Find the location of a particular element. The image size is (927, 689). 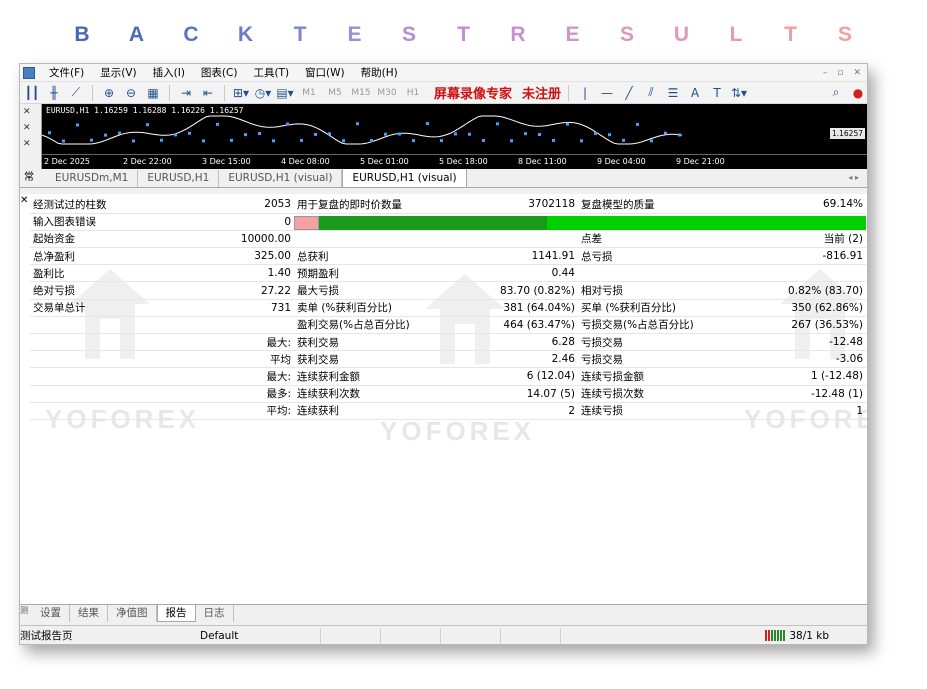

report-label is located at coordinates (105, 411).